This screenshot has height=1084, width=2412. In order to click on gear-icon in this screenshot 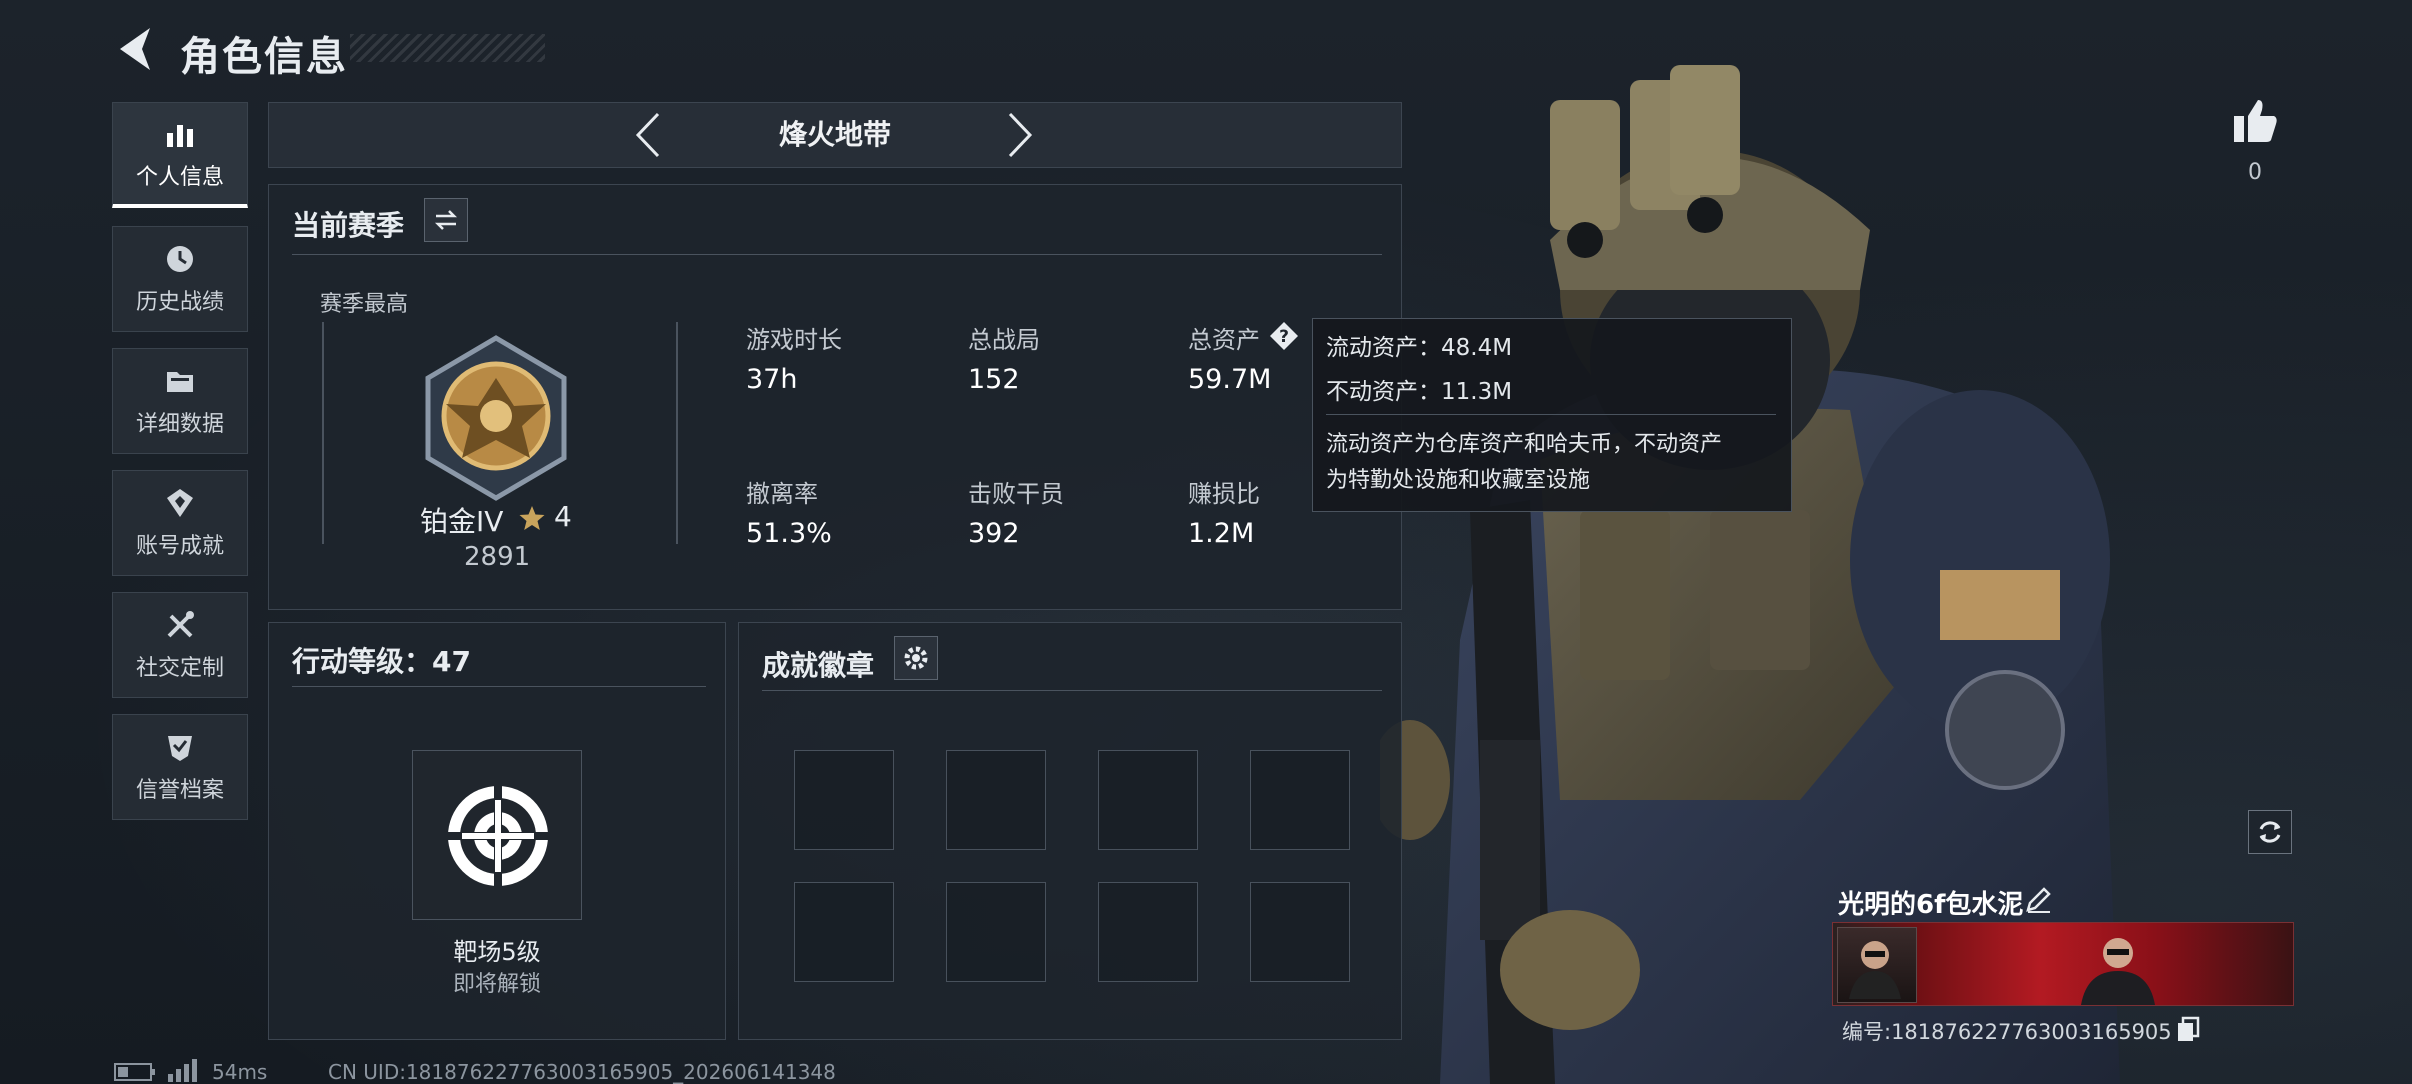, I will do `click(916, 658)`.